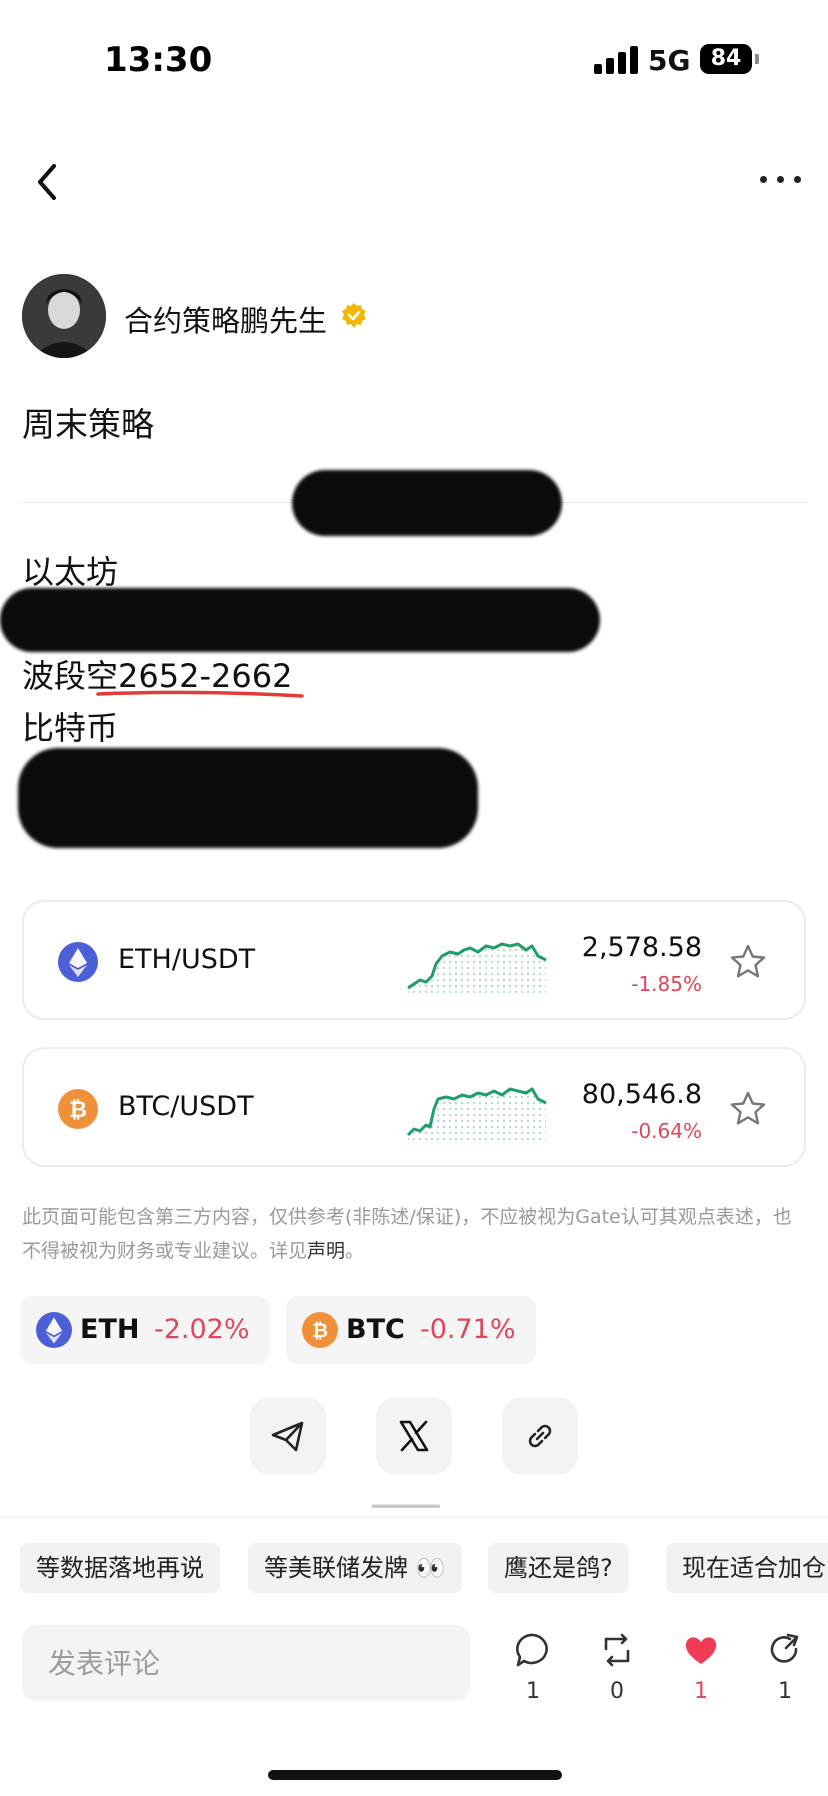 Image resolution: width=828 pixels, height=1796 pixels. What do you see at coordinates (784, 1648) in the screenshot?
I see `share-icon` at bounding box center [784, 1648].